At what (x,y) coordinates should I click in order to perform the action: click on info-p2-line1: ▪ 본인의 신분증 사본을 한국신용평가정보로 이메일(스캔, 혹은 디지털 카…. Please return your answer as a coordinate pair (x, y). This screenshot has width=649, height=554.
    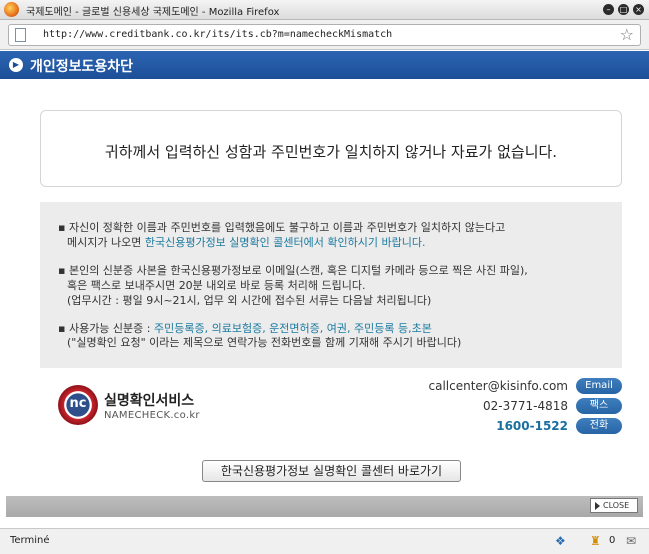
    Looking at the image, I should click on (293, 270).